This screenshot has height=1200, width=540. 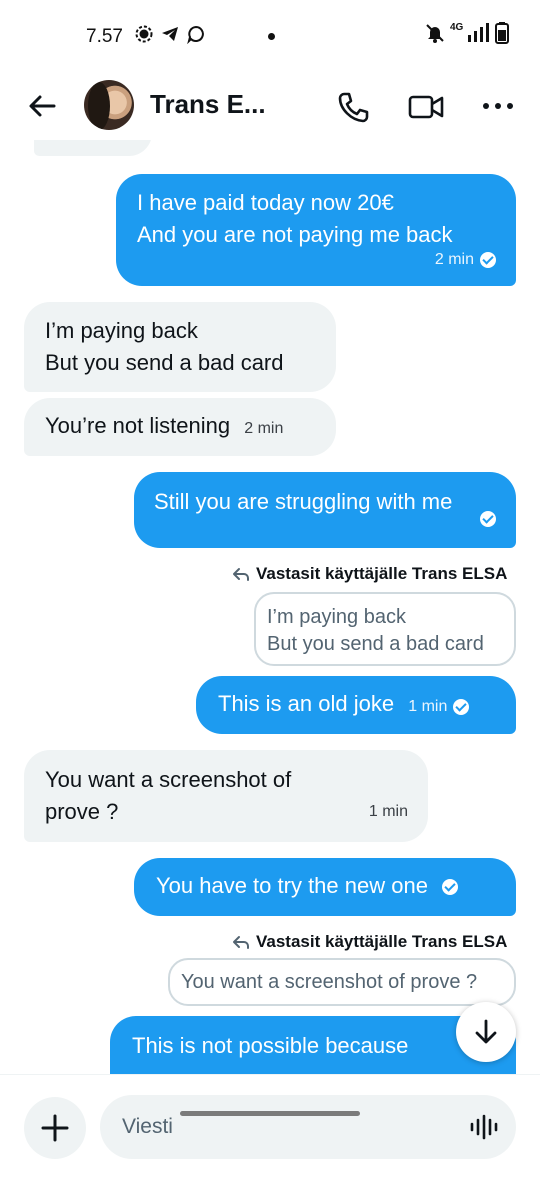 I want to click on message-bubble: You’re not listening 2 min, so click(x=180, y=427).